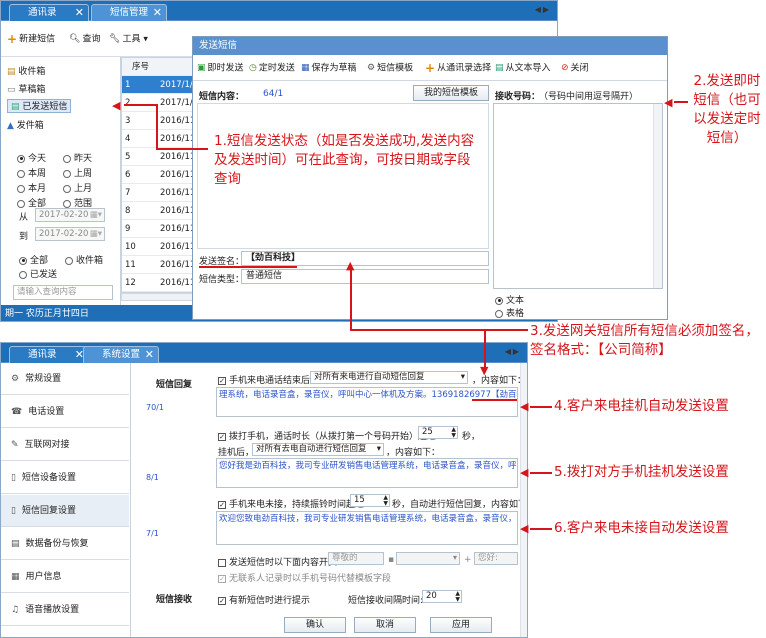 The width and height of the screenshot is (766, 638). Describe the element at coordinates (65, 379) in the screenshot. I see `nav-item-general: ⚙ 常规设置` at that location.